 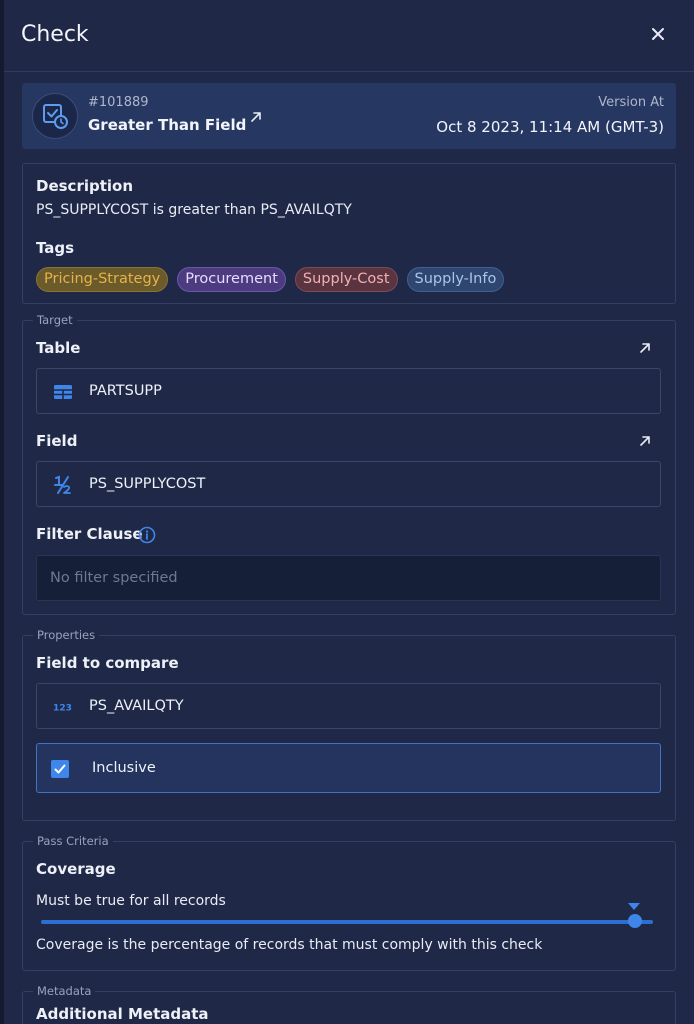 I want to click on version-value: Oct 8 2023, 11:14 AM (GMT-3), so click(x=550, y=127).